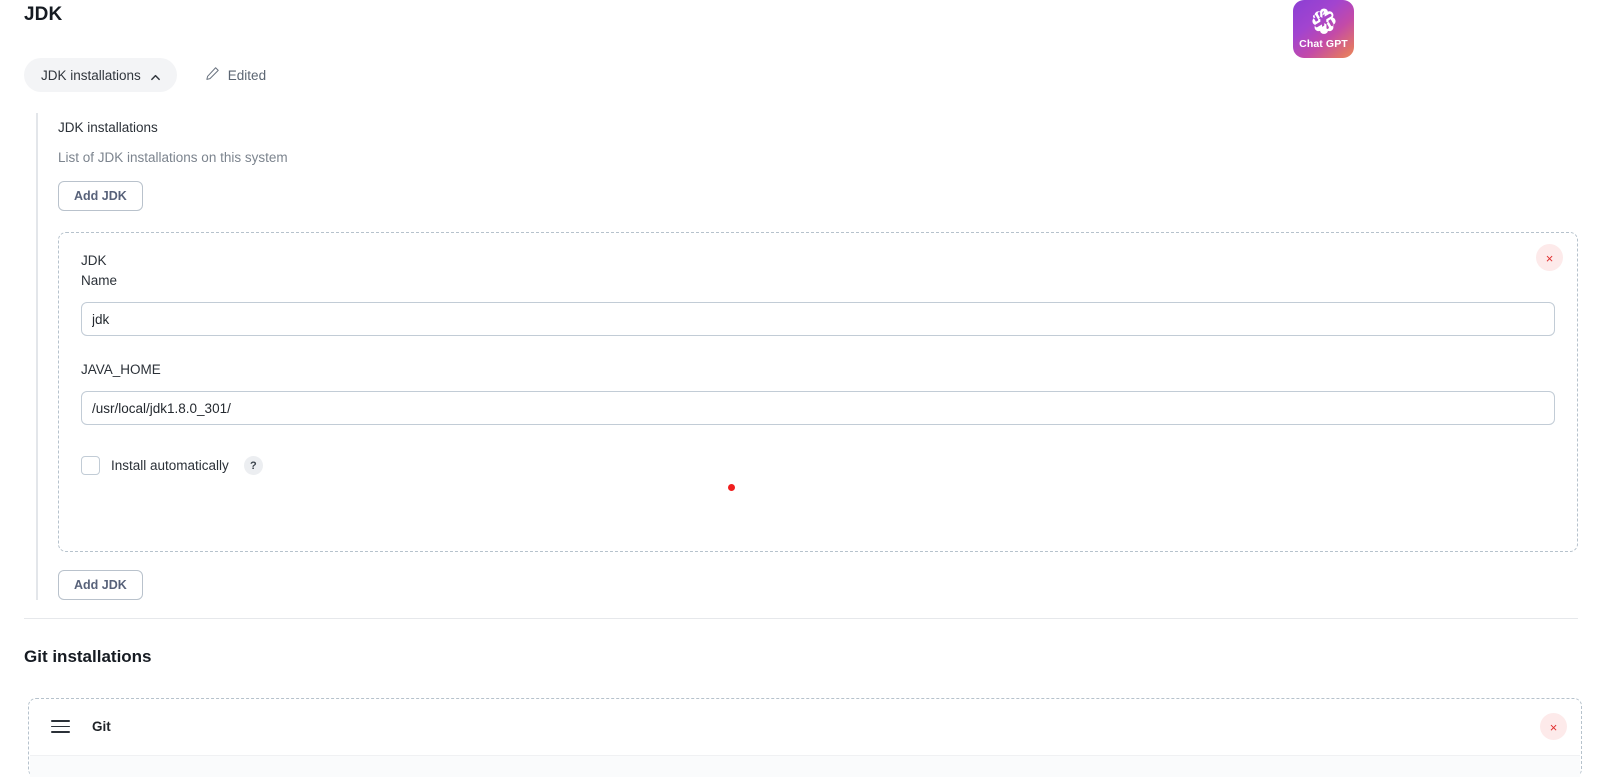 This screenshot has width=1618, height=777. What do you see at coordinates (121, 369) in the screenshot?
I see `java-home-label: JAVA_HOME` at bounding box center [121, 369].